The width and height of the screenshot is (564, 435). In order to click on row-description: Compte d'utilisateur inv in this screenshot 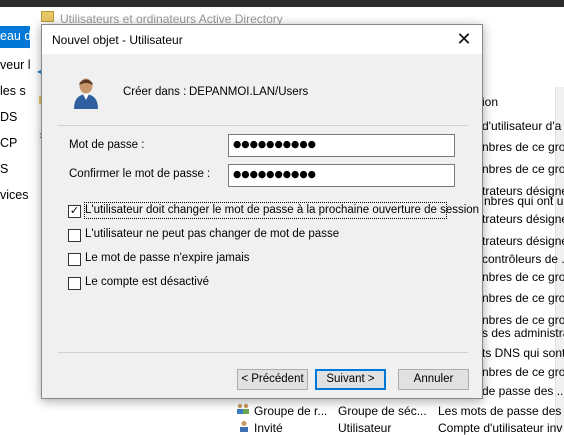, I will do `click(500, 428)`.